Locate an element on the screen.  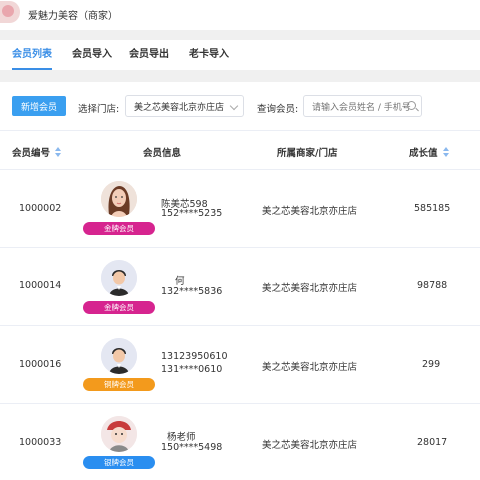
member-search-input is located at coordinates (362, 106).